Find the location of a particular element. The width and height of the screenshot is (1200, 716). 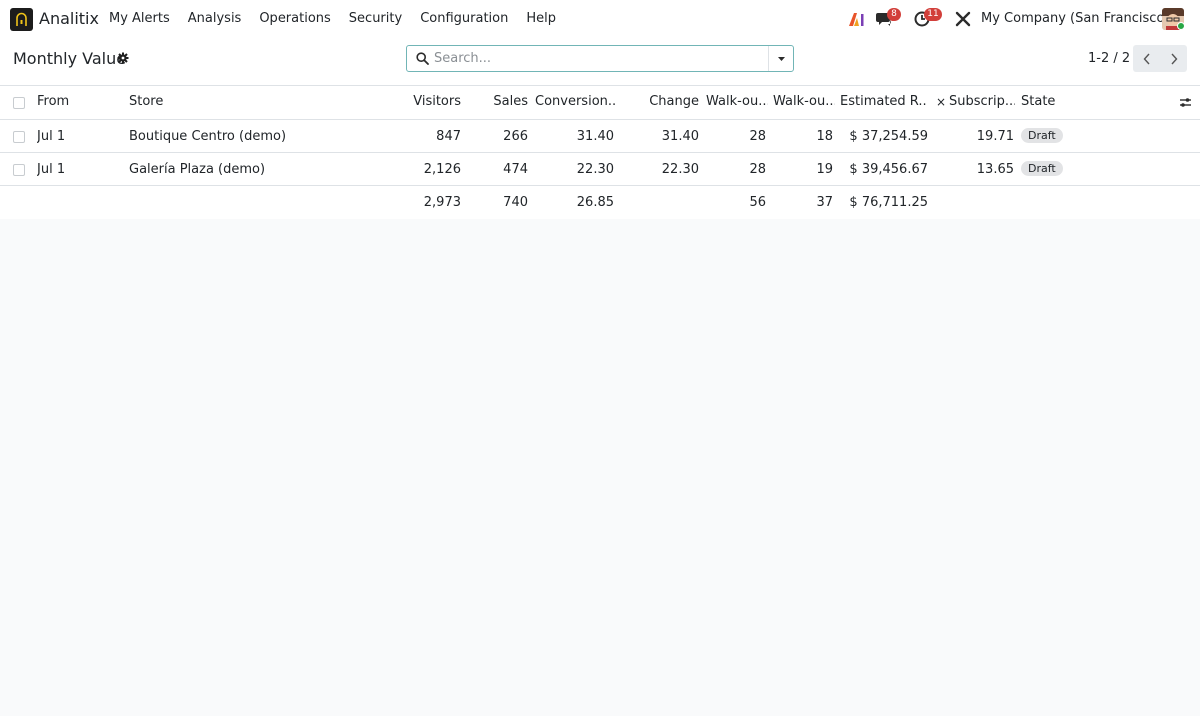

total-visitors: 2,973 is located at coordinates (442, 202).